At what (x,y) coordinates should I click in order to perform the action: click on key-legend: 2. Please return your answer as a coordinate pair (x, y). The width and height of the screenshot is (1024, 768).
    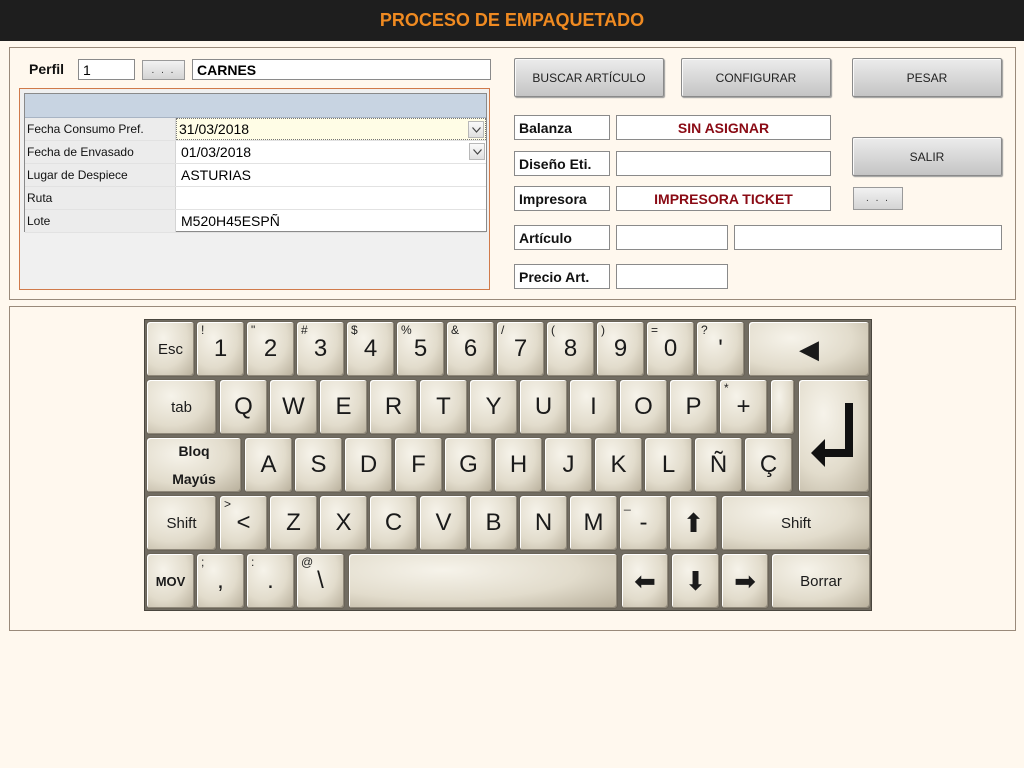
    Looking at the image, I should click on (270, 348).